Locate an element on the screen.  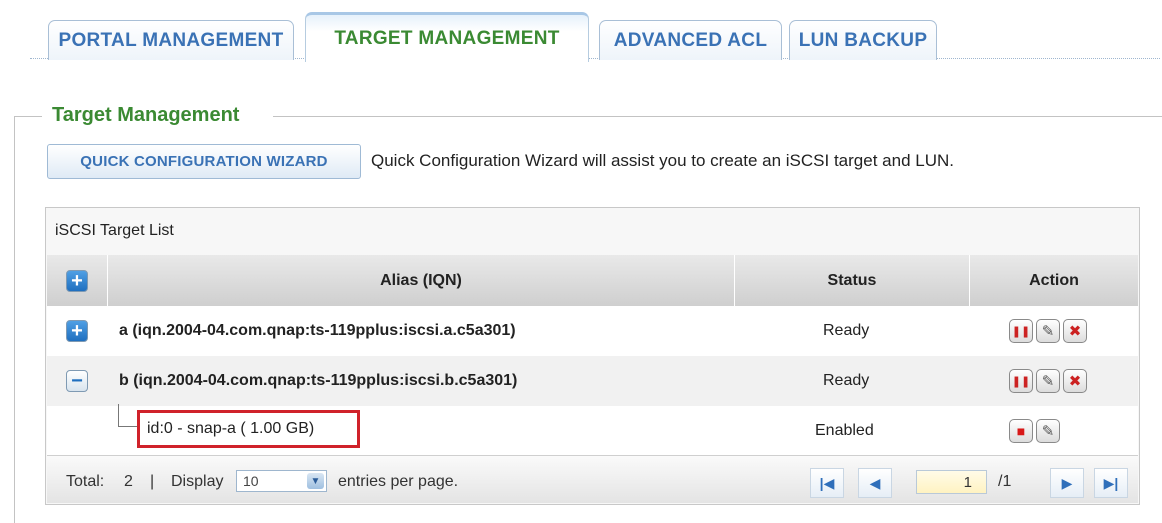
page-total: /1 is located at coordinates (1005, 481).